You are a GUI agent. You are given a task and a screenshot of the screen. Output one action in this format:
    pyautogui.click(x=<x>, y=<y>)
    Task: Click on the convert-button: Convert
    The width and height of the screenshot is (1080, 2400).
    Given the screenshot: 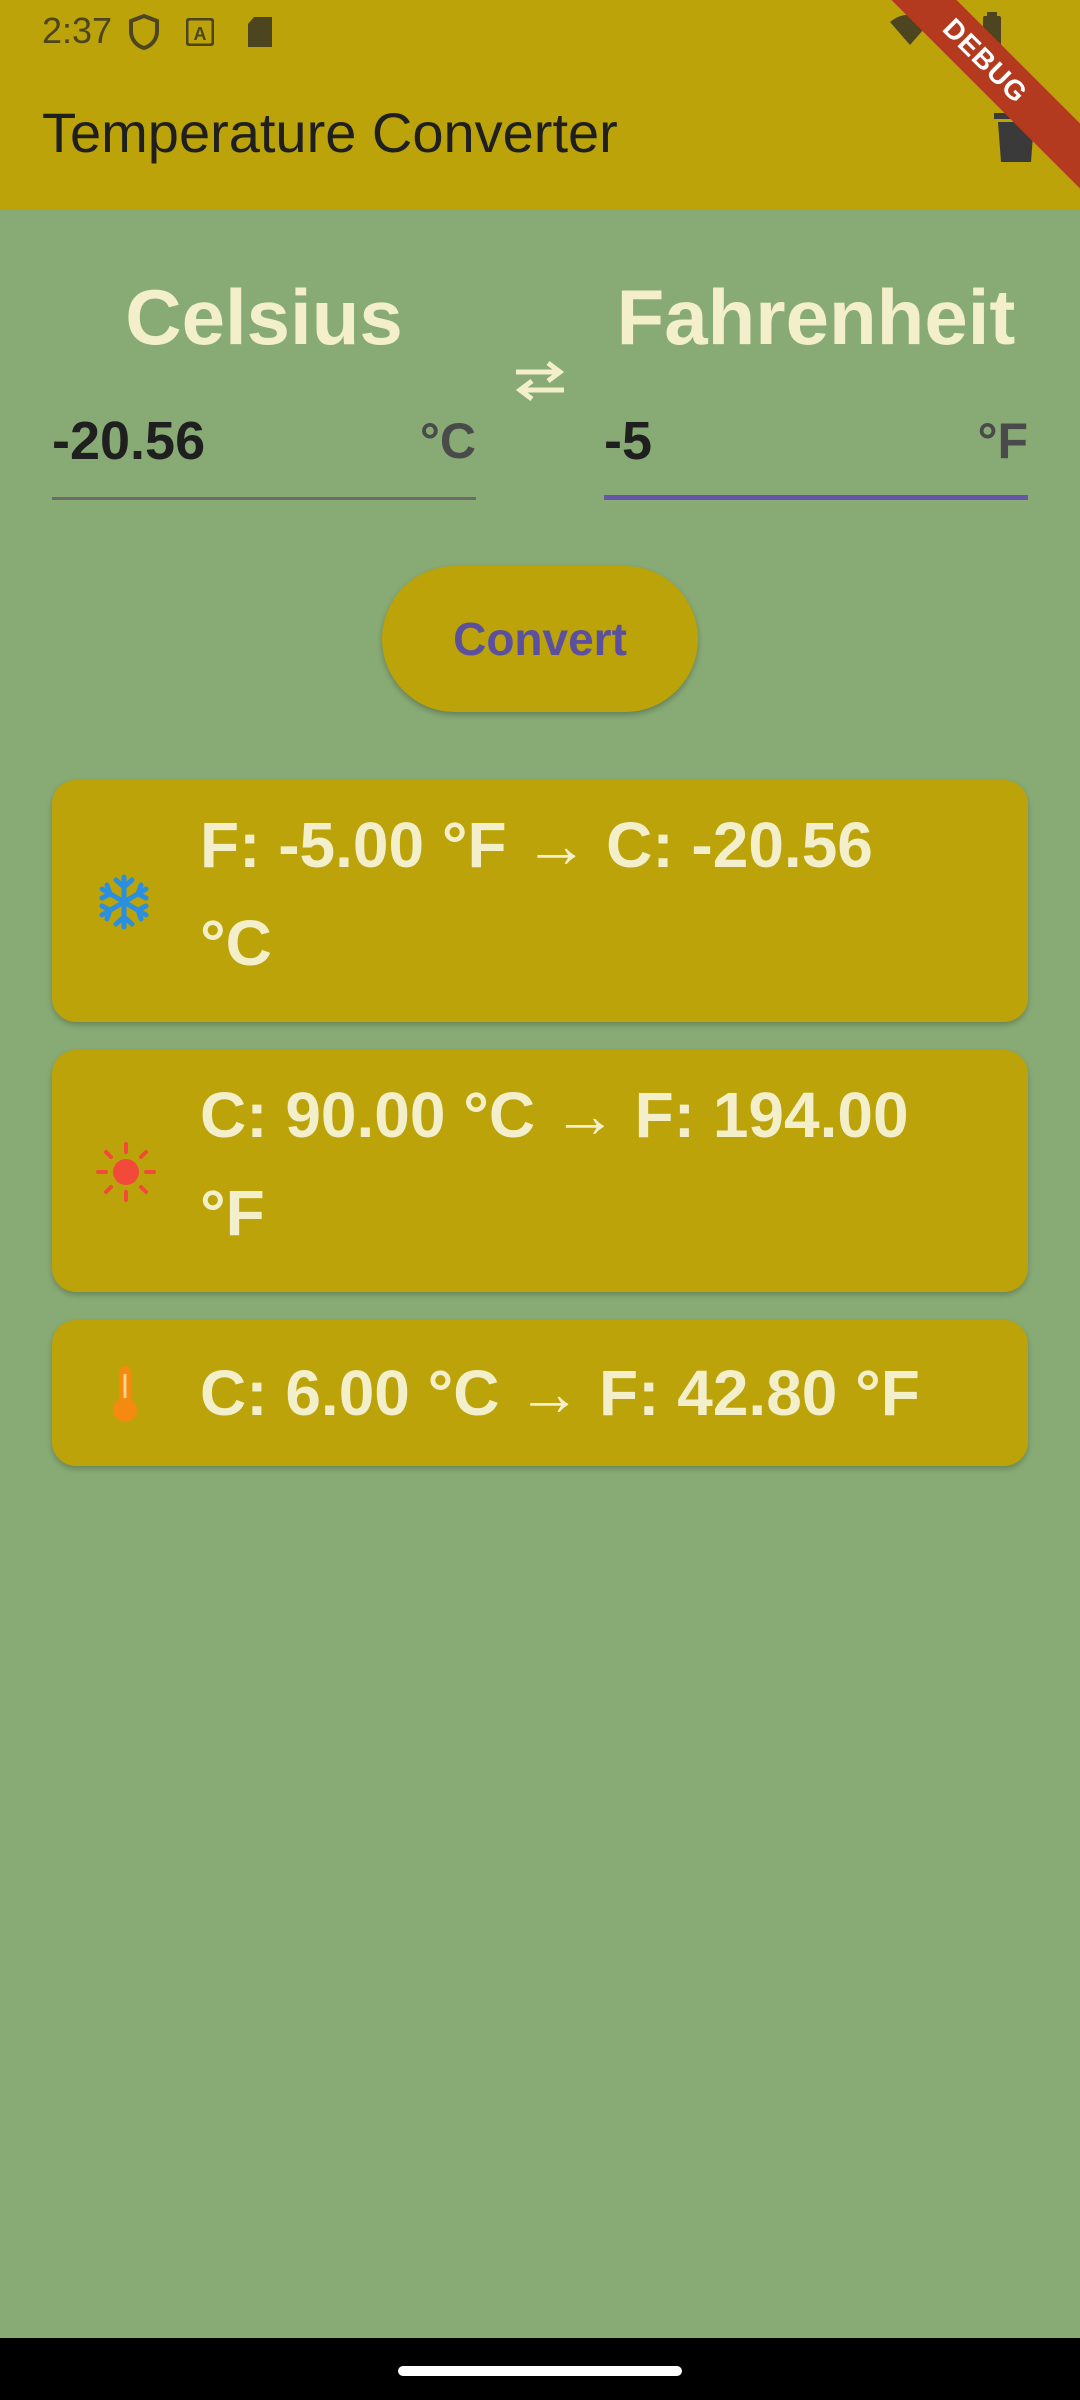 What is the action you would take?
    pyautogui.click(x=540, y=639)
    